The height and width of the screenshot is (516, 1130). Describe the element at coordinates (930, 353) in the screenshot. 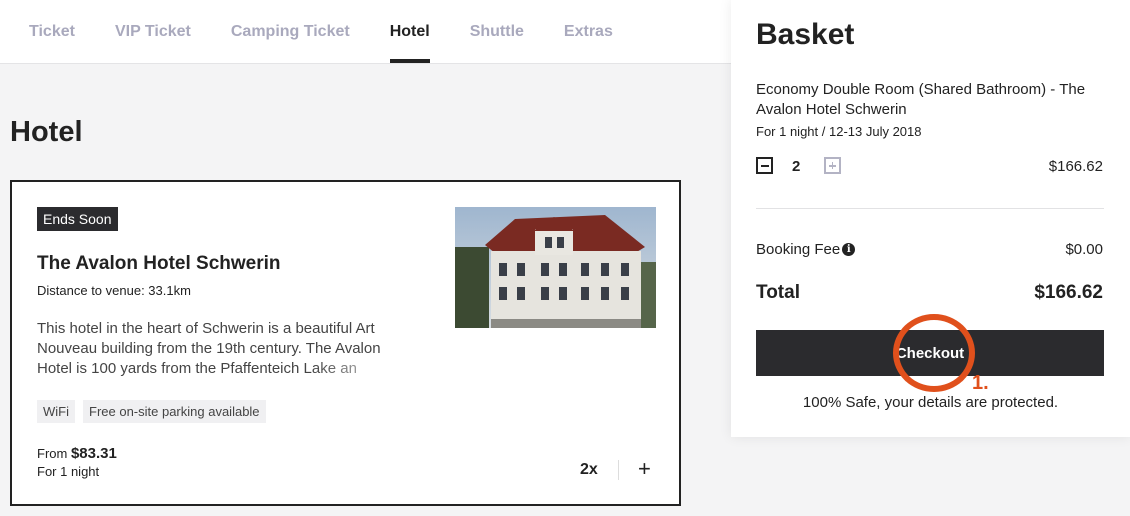

I see `checkout-button: Checkout` at that location.